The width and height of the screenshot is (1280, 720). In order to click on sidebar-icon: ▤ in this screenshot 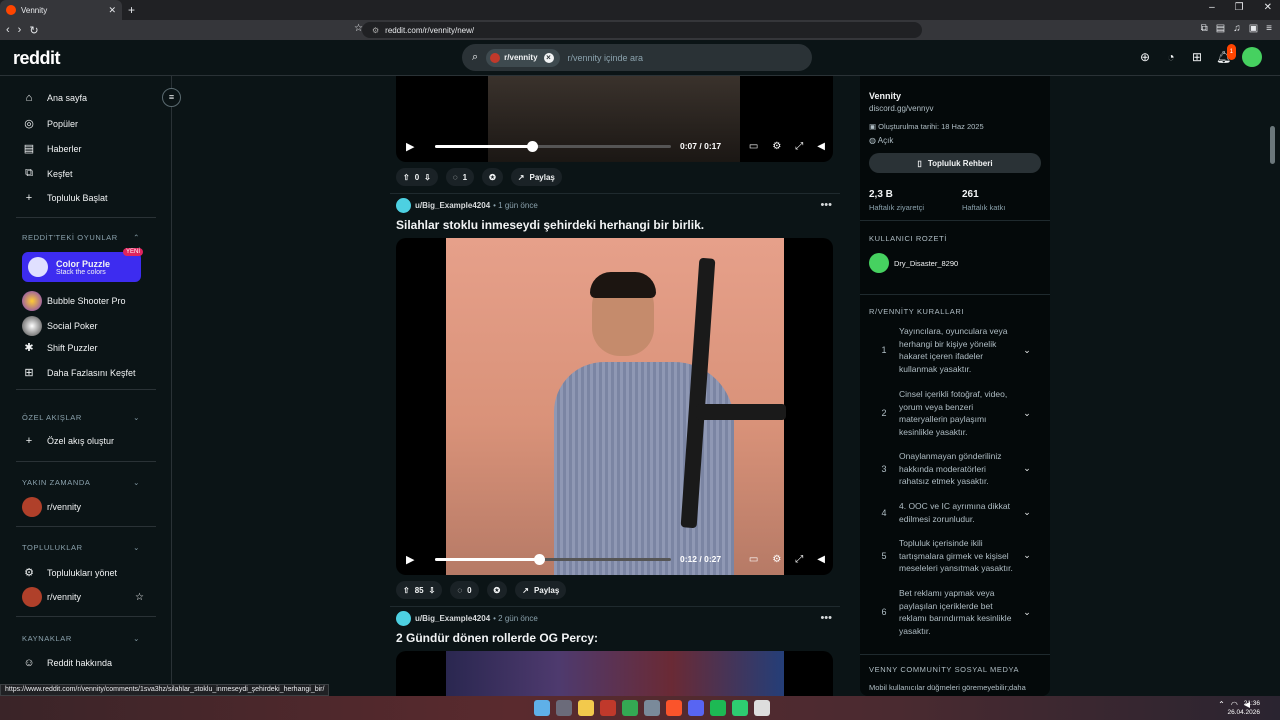, I will do `click(1220, 28)`.